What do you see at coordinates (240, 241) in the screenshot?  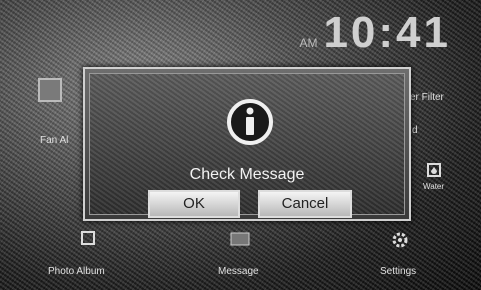 I see `message-icon` at bounding box center [240, 241].